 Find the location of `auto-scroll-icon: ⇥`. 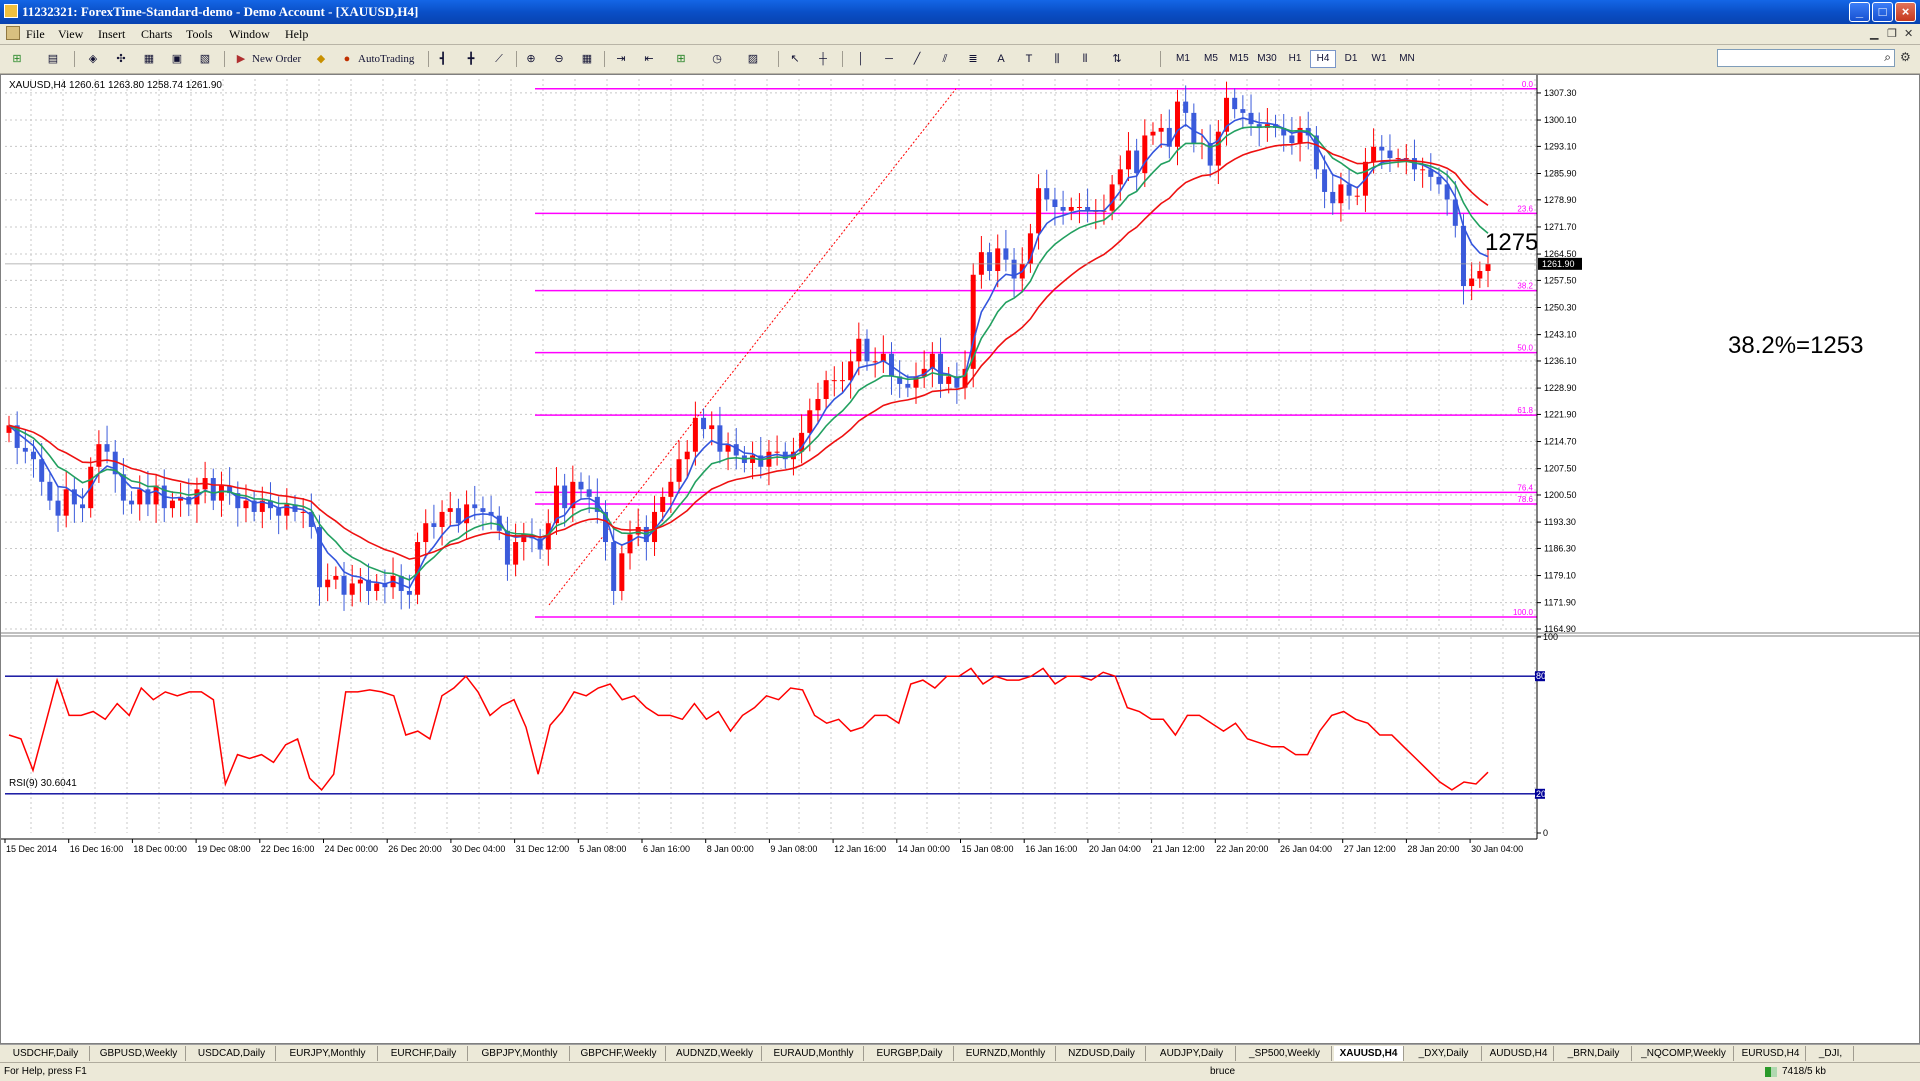

auto-scroll-icon: ⇥ is located at coordinates (621, 59).